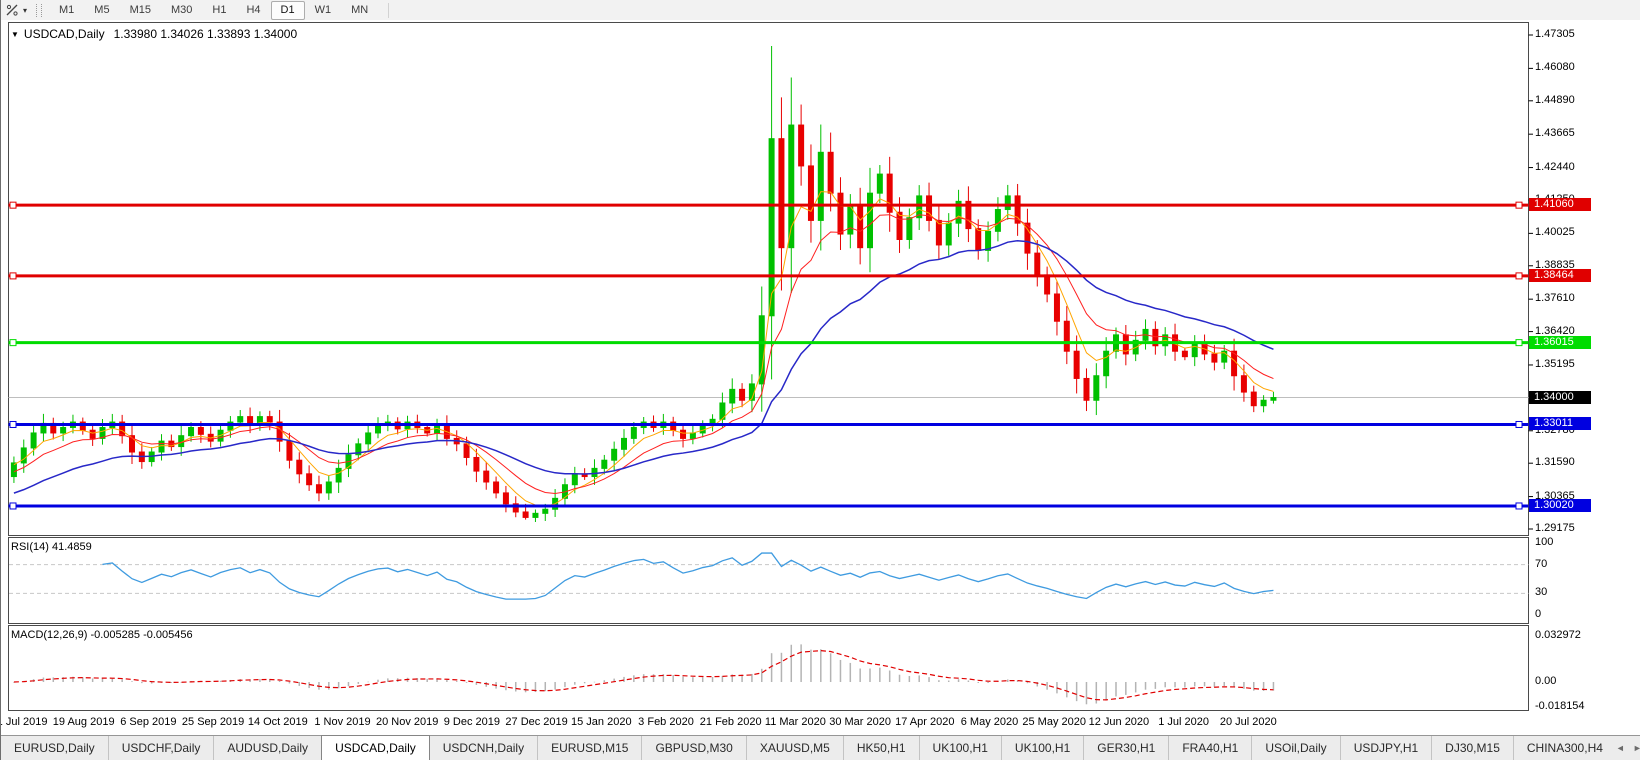  Describe the element at coordinates (1620, 748) in the screenshot. I see `tab-scroll-left-icon: ◄` at that location.